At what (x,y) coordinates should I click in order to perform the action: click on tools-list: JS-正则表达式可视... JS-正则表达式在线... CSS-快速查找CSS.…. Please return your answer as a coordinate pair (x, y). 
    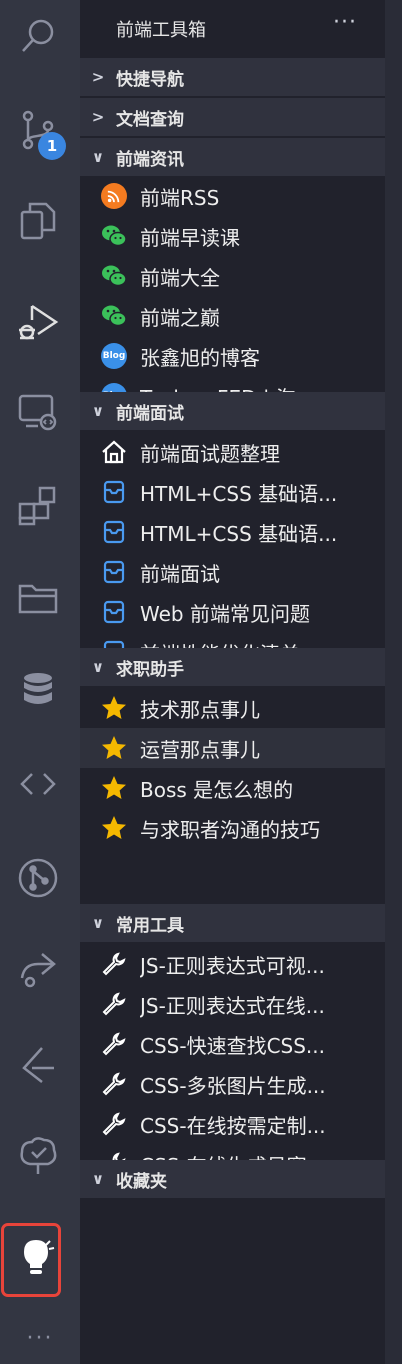
    Looking at the image, I should click on (232, 1052).